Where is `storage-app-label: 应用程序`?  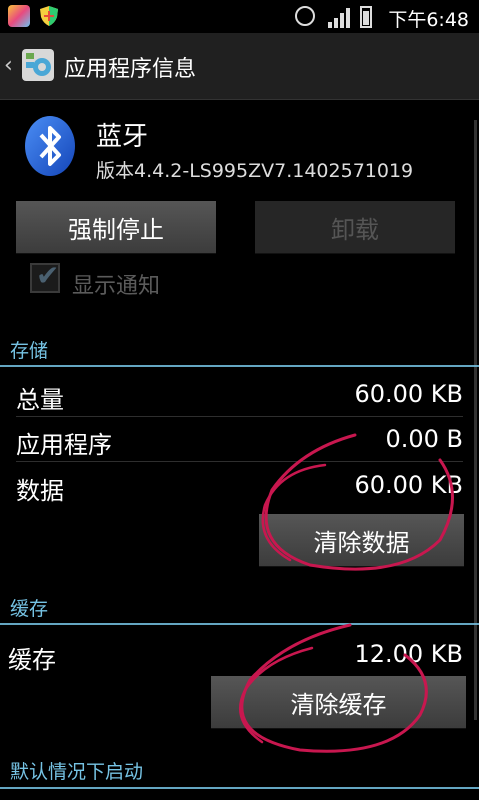
storage-app-label: 应用程序 is located at coordinates (64, 445).